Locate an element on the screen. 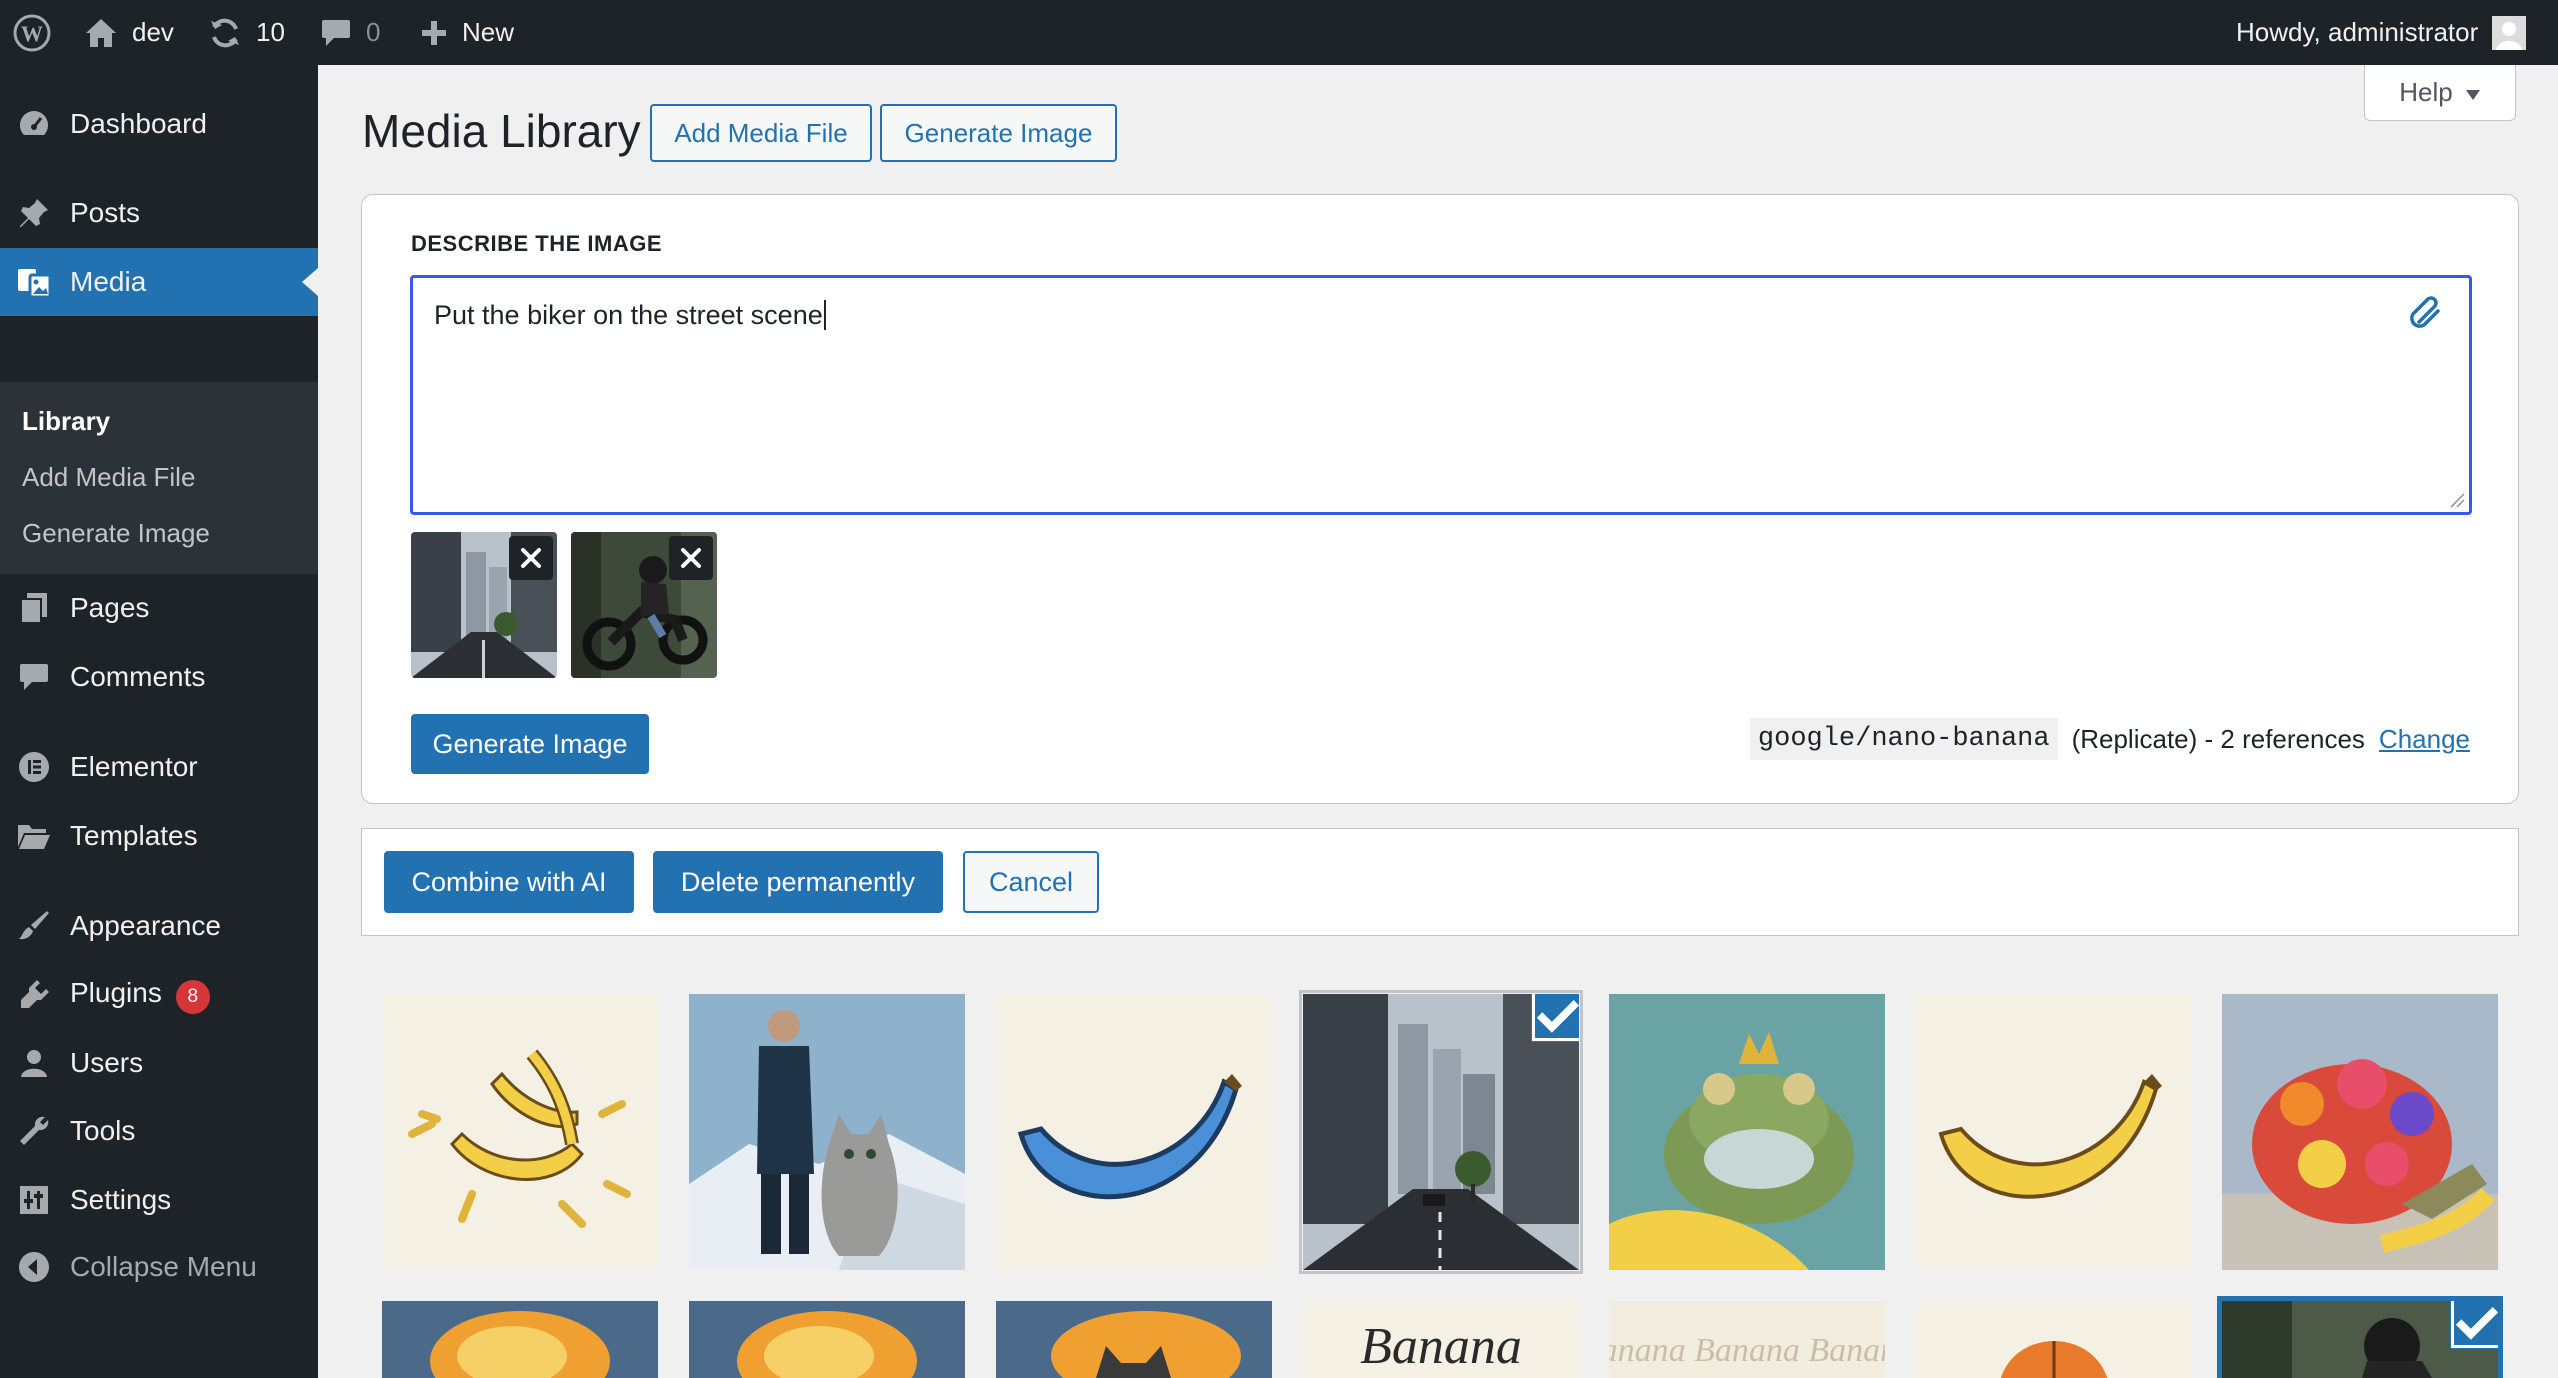  help-button: Help is located at coordinates (2440, 93).